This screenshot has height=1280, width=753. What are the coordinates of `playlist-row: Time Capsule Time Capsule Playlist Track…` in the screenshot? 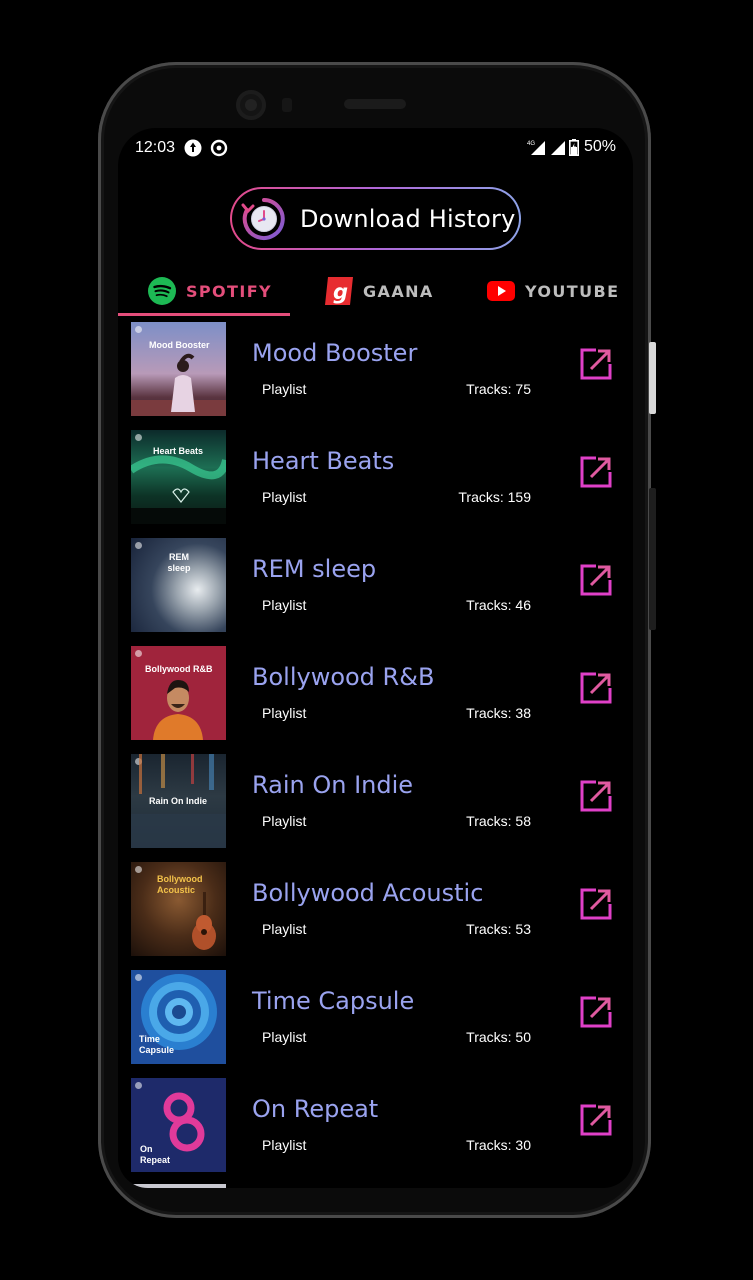 It's located at (375, 1024).